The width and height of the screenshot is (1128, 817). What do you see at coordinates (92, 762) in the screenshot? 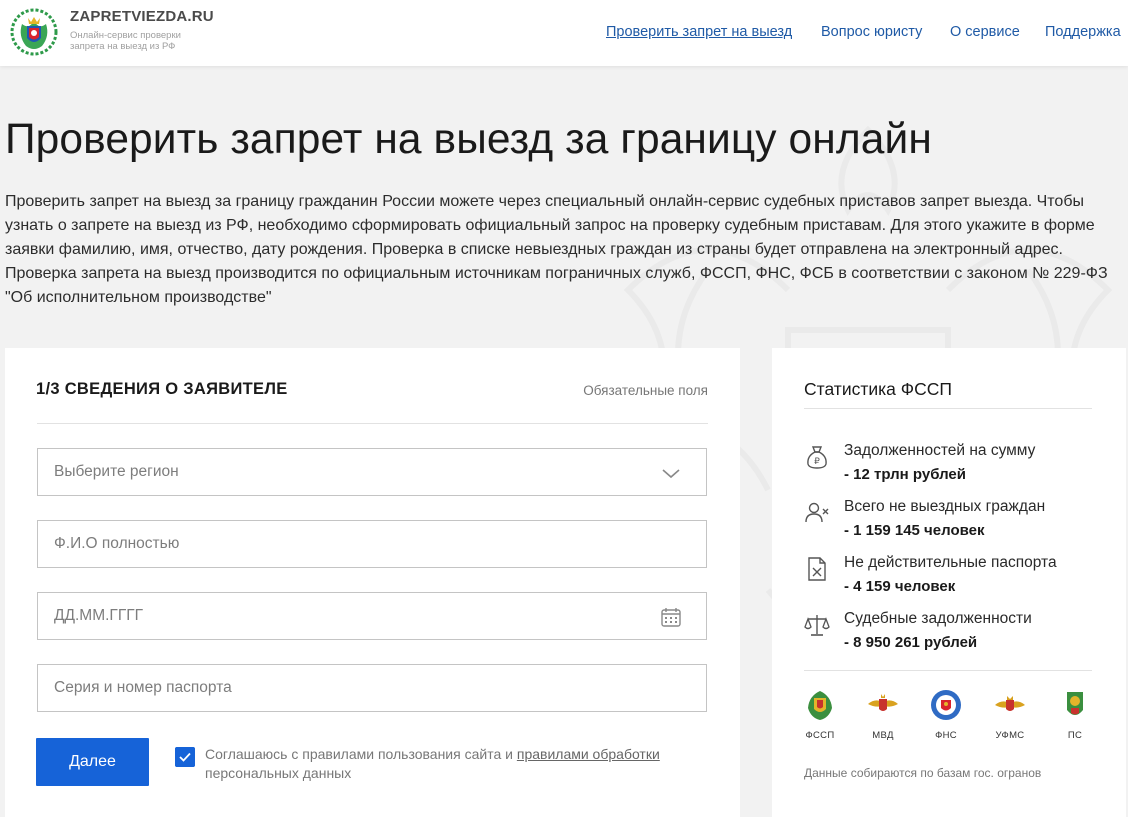
I see `next-button: Далее` at bounding box center [92, 762].